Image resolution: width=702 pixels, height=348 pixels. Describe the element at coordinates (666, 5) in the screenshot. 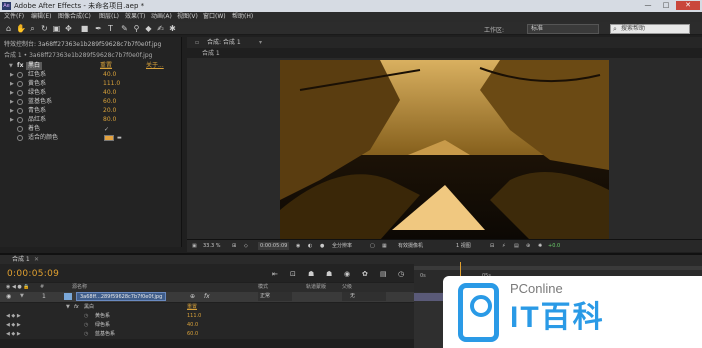

I see `maximize-button: □` at that location.